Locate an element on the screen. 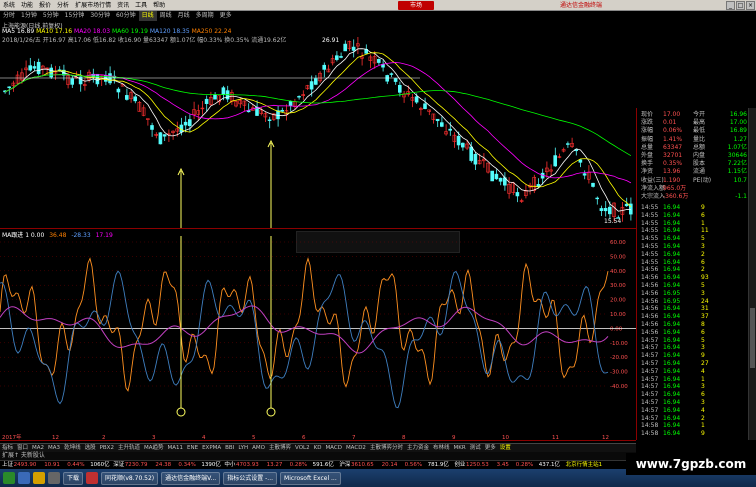 Image resolution: width=756 pixels, height=487 pixels. minimize-icon: _ is located at coordinates (730, 5).